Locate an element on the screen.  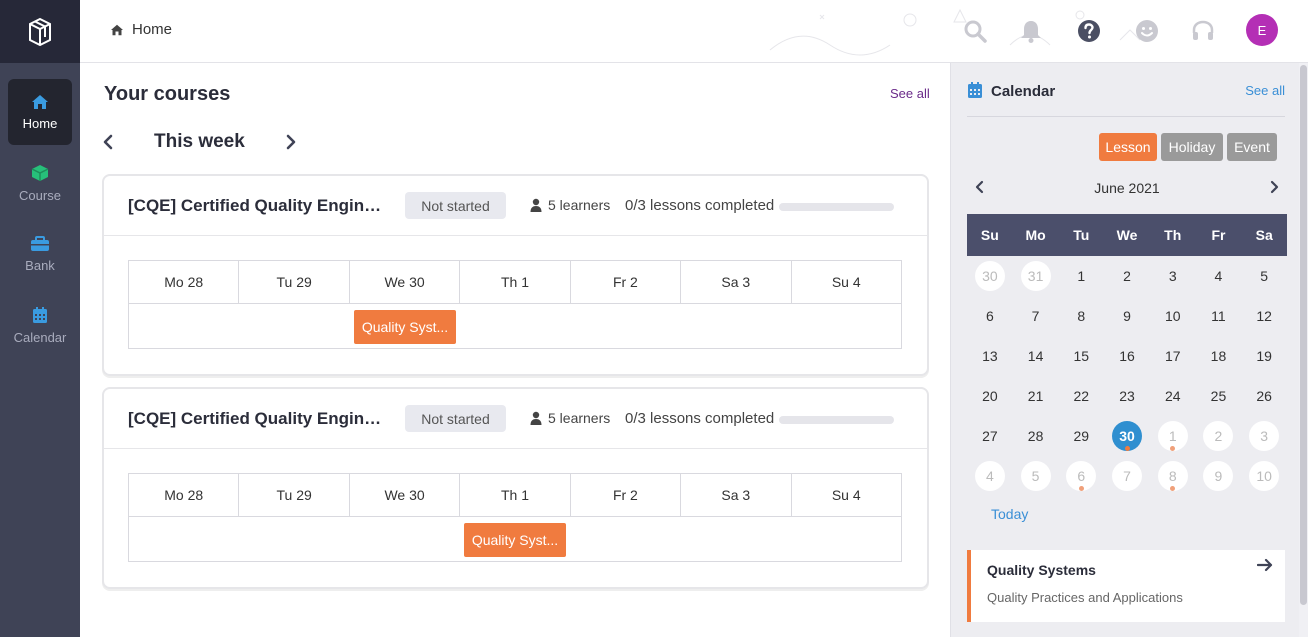
calendar-day: 17 is located at coordinates (1173, 356).